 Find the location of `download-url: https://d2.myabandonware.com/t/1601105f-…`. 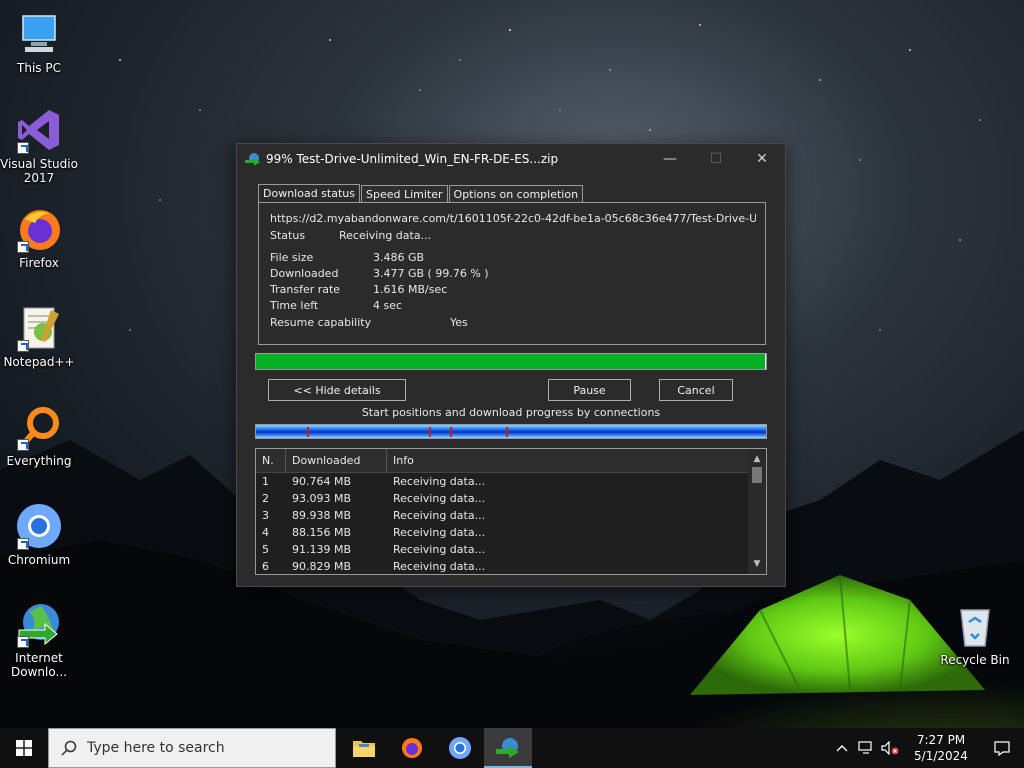

download-url: https://d2.myabandonware.com/t/1601105f-… is located at coordinates (513, 218).